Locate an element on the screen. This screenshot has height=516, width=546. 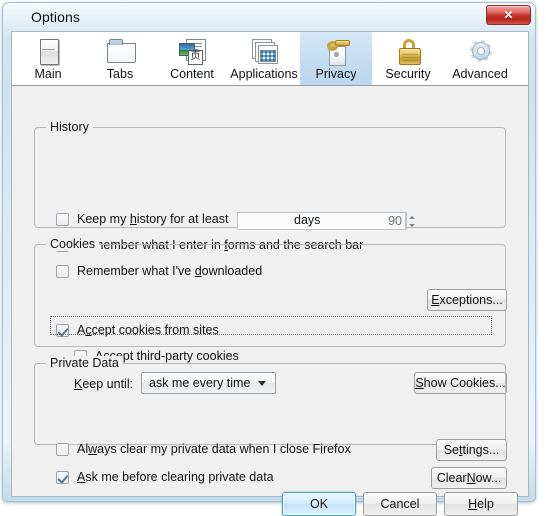
cancel-button: Cancel is located at coordinates (400, 504).